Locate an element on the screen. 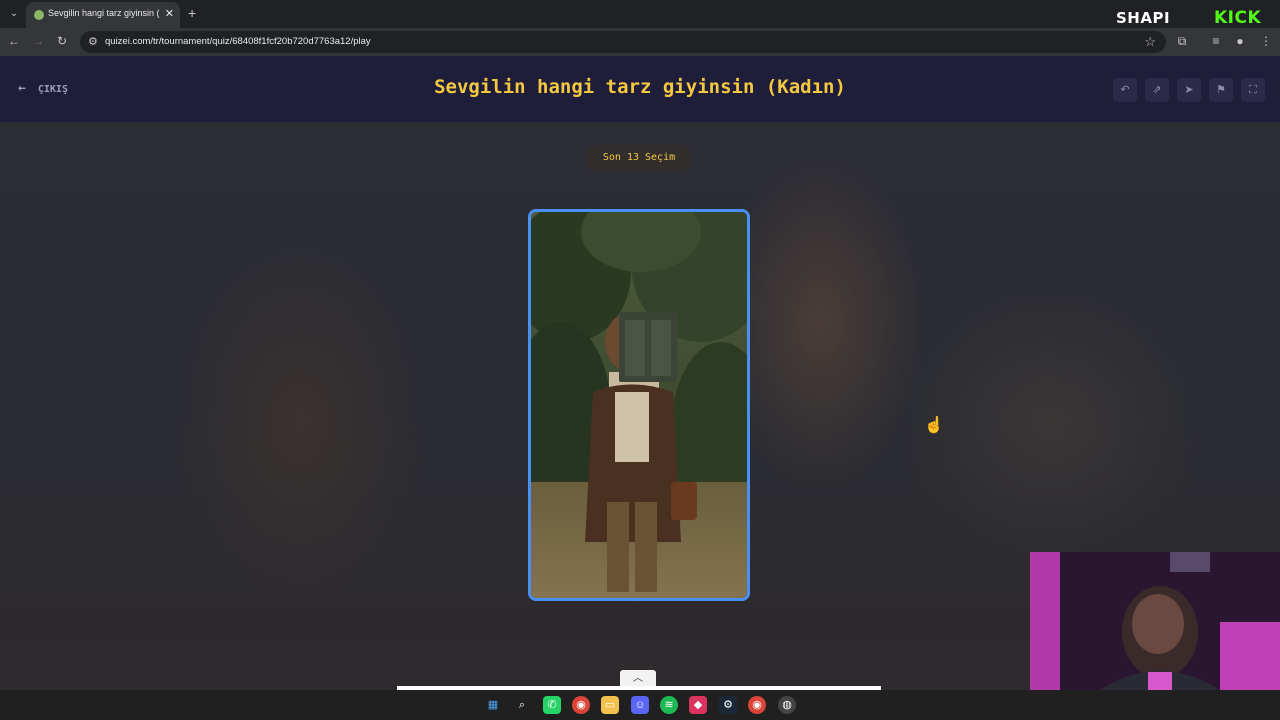 The width and height of the screenshot is (1280, 720). app-icon: ◆ is located at coordinates (698, 705).